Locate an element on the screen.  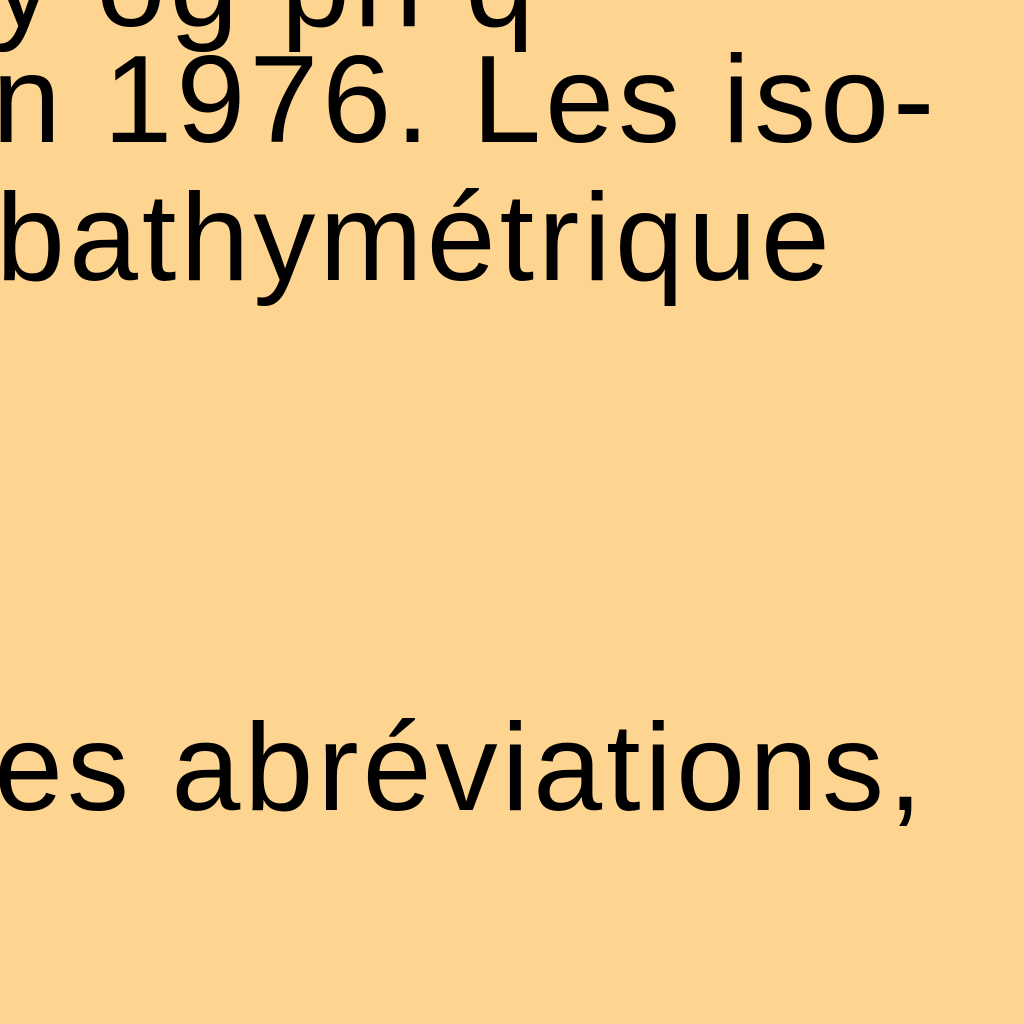
text-line: es abréviations, is located at coordinates (463, 768).